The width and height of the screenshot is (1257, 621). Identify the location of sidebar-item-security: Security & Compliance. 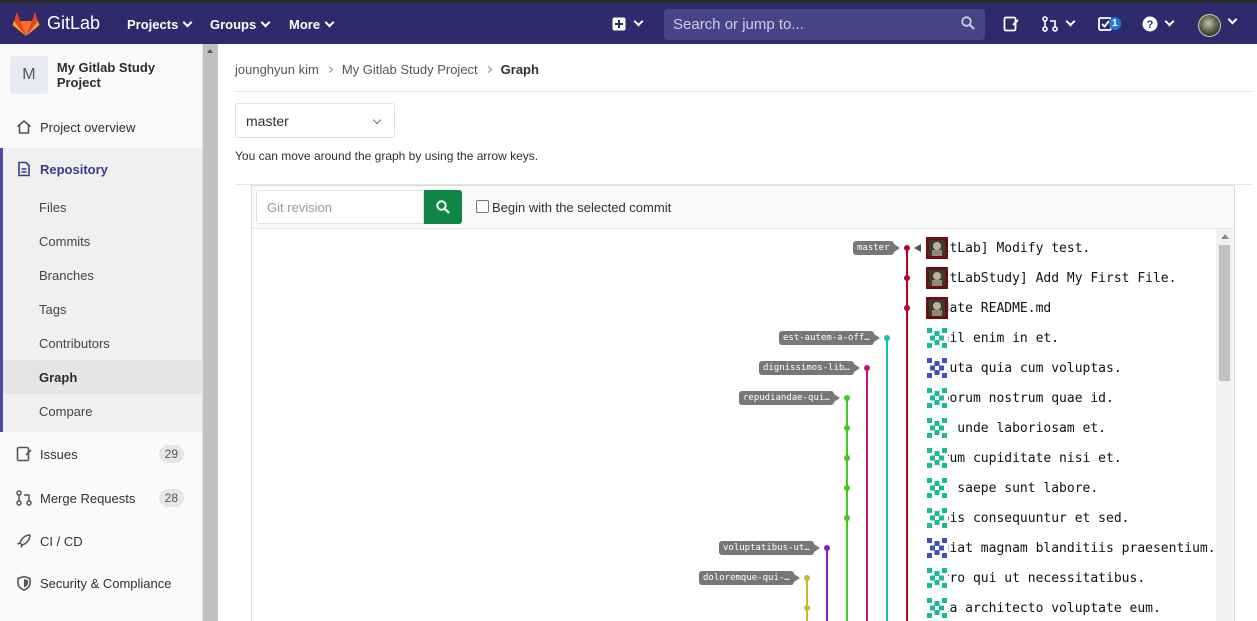
(101, 583).